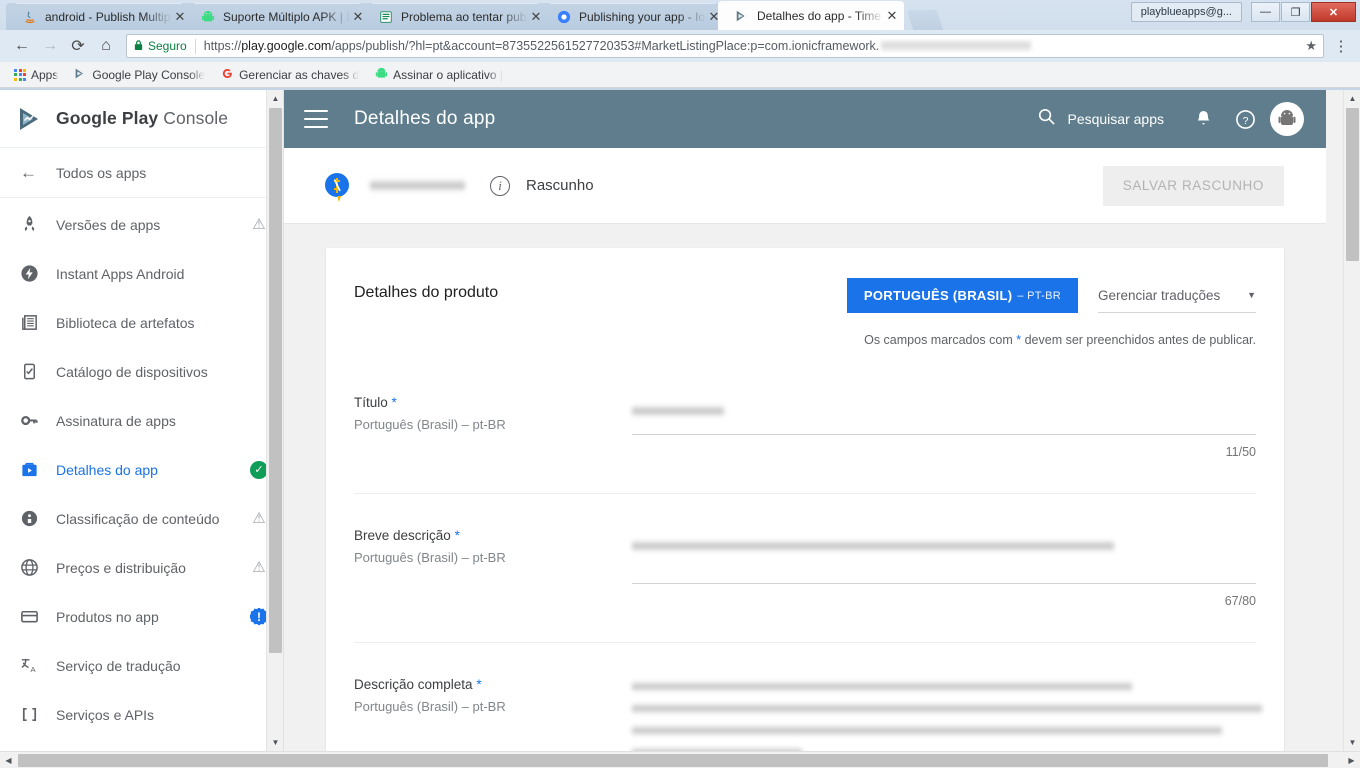  I want to click on sidebar-item-label: Classificação de conteúdo, so click(138, 518).